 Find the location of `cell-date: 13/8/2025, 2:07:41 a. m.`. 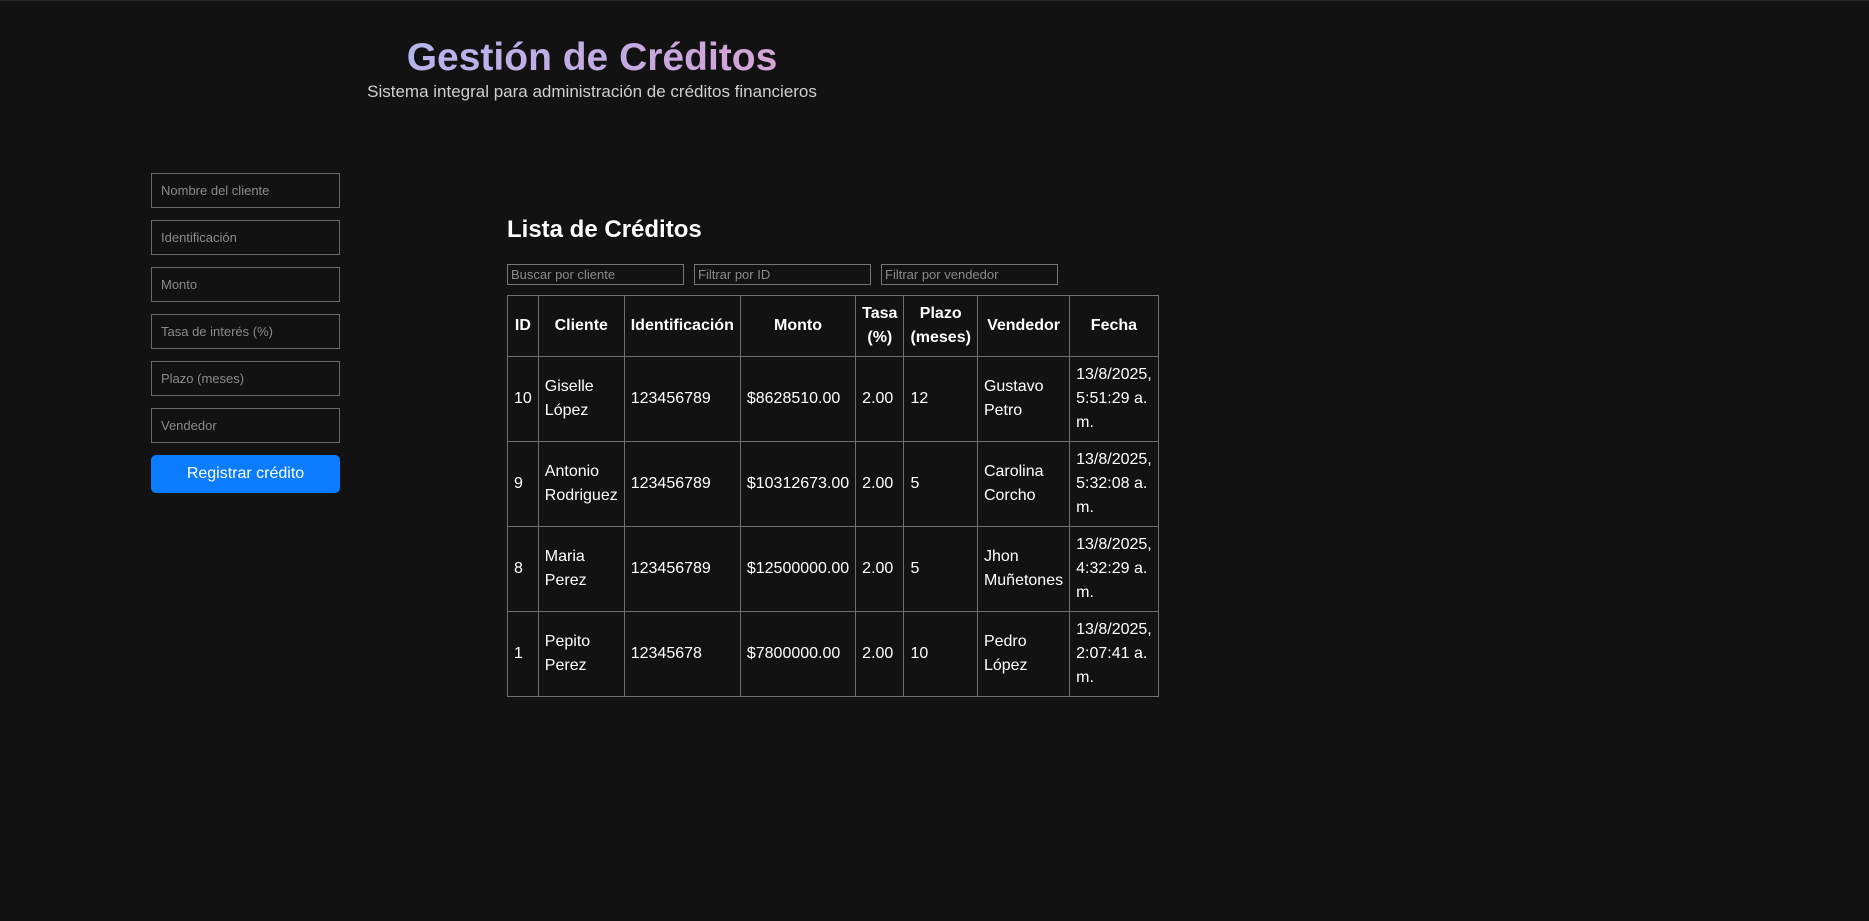

cell-date: 13/8/2025, 2:07:41 a. m. is located at coordinates (1114, 654).